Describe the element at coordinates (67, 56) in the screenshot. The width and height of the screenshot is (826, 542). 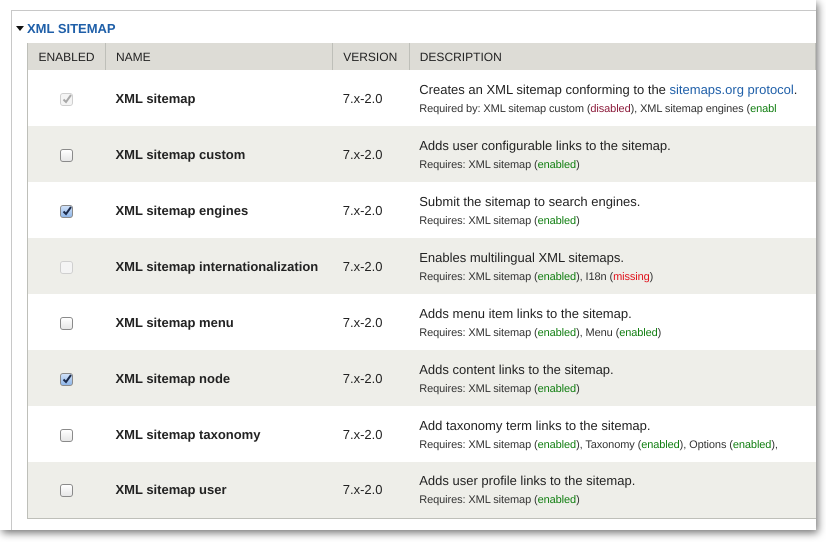
I see `column-header: ENABLED` at that location.